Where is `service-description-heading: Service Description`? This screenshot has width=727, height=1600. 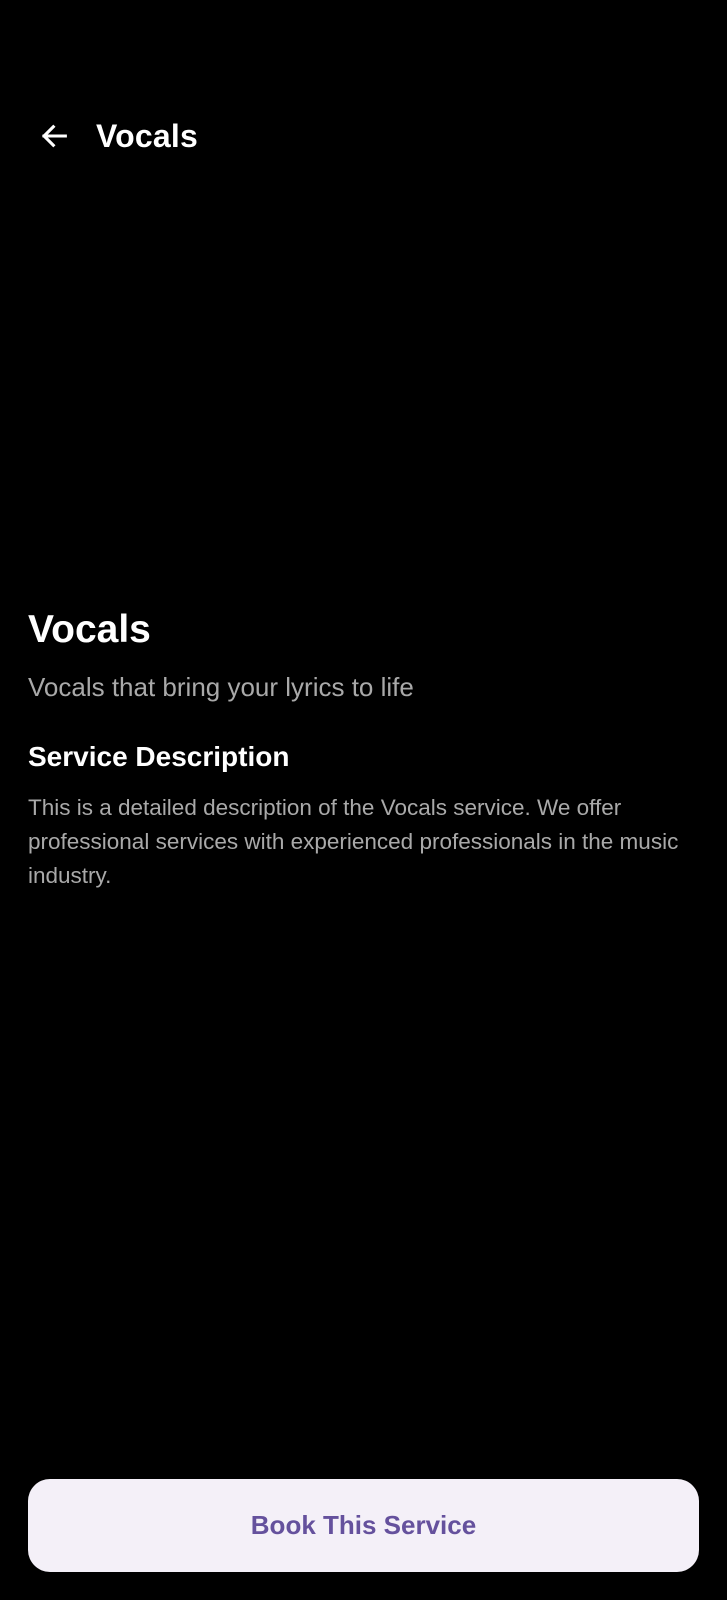 service-description-heading: Service Description is located at coordinates (159, 756).